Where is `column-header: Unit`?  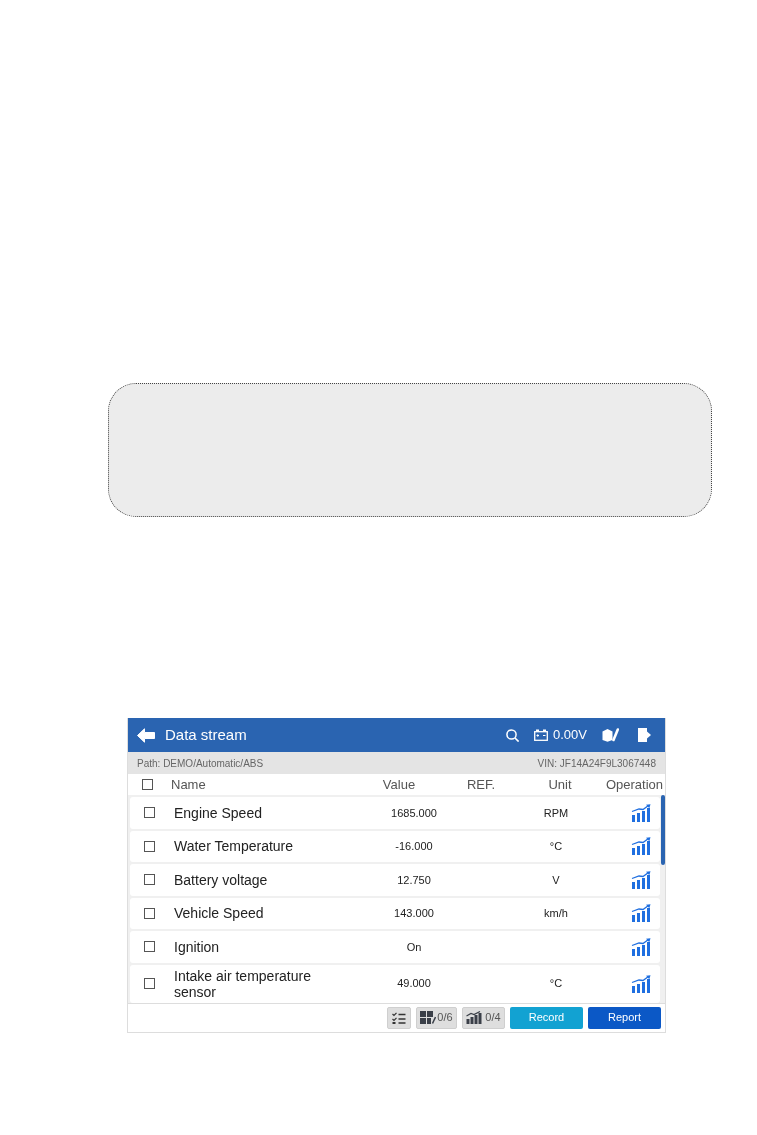 column-header: Unit is located at coordinates (560, 784).